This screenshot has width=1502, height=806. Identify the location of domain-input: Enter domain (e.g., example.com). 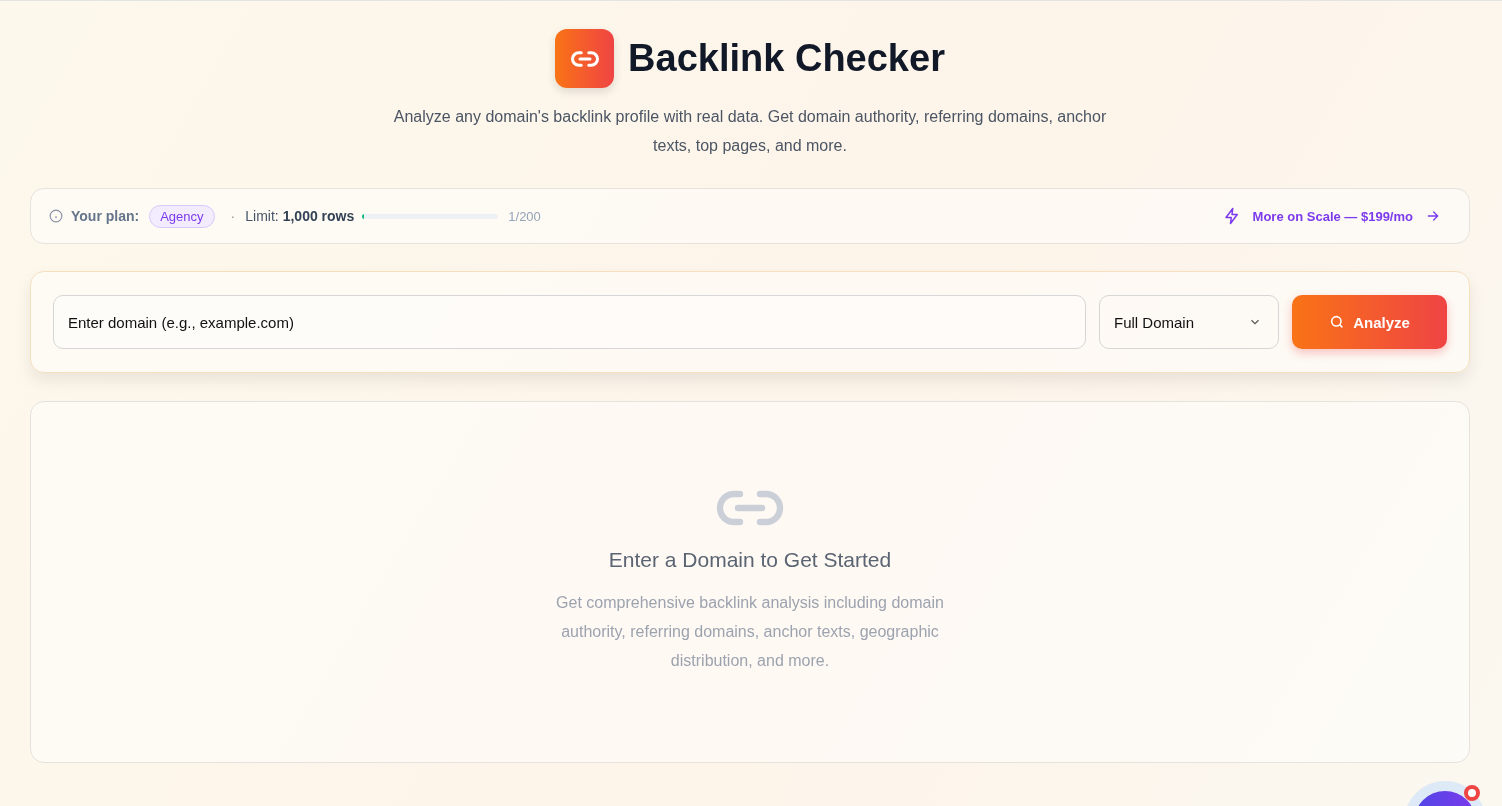
(569, 322).